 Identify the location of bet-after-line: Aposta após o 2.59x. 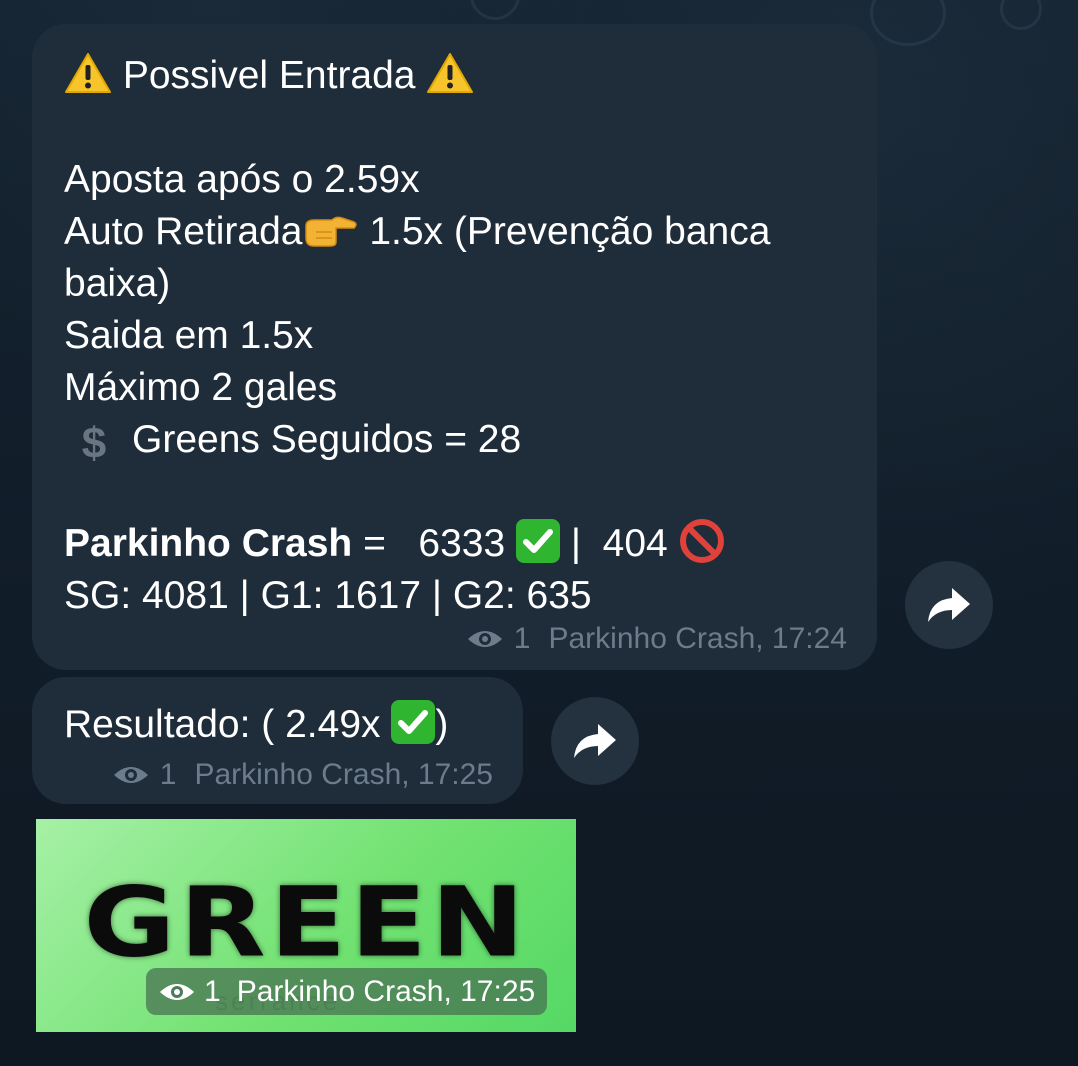
(242, 179).